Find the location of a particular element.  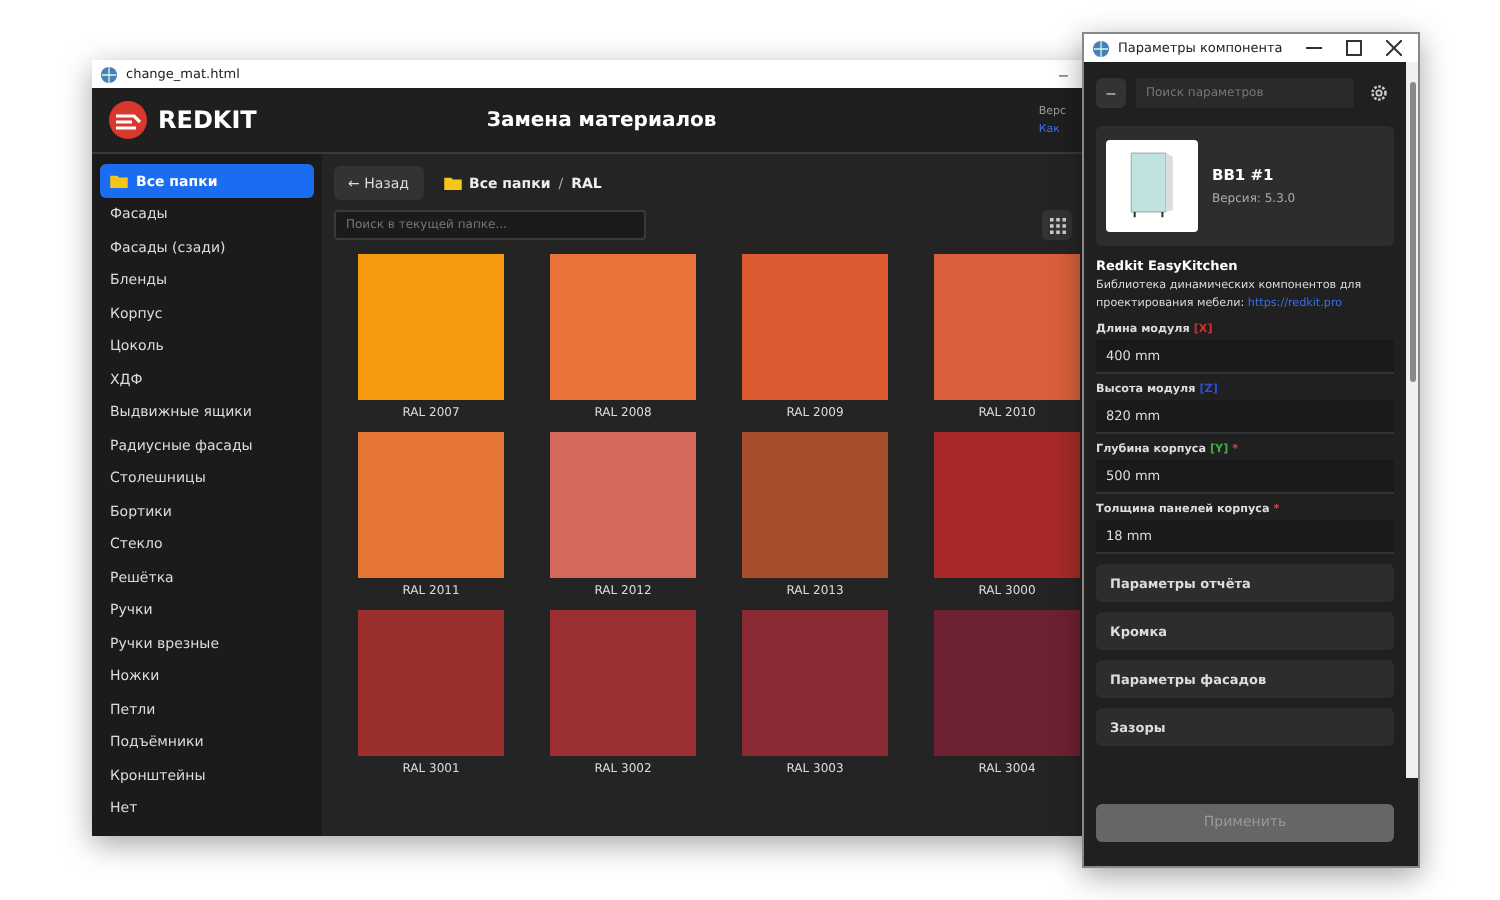

brand-name: REDKIT is located at coordinates (207, 120).